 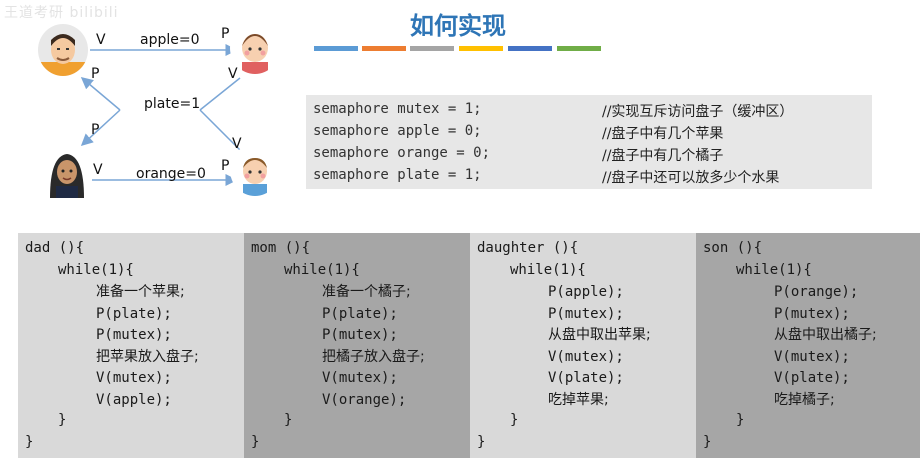 I want to click on label-p-mom: P, so click(x=95, y=130).